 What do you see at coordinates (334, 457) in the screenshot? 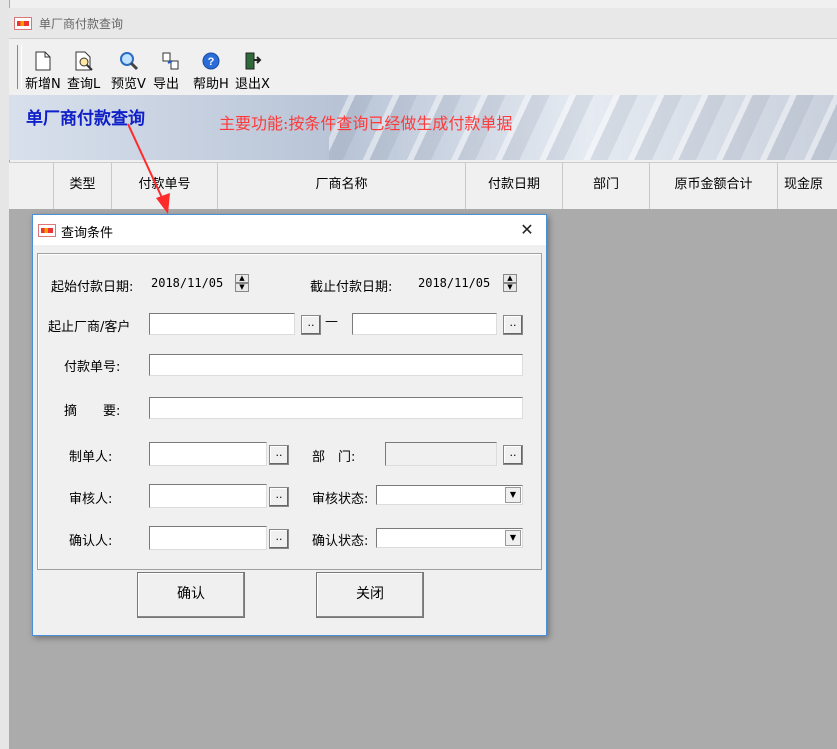
I see `dept-label: 部 门:` at bounding box center [334, 457].